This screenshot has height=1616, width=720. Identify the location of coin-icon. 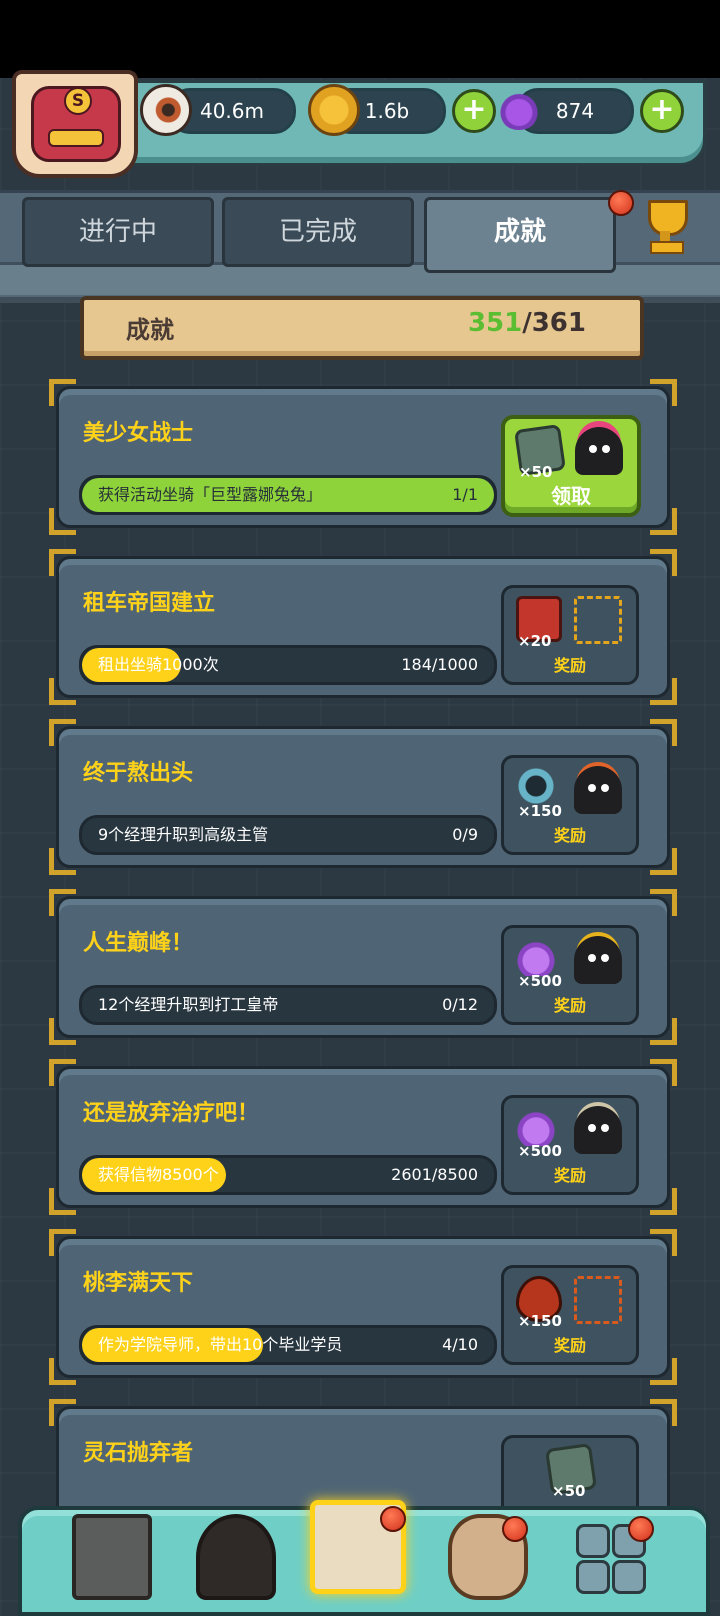
(334, 110).